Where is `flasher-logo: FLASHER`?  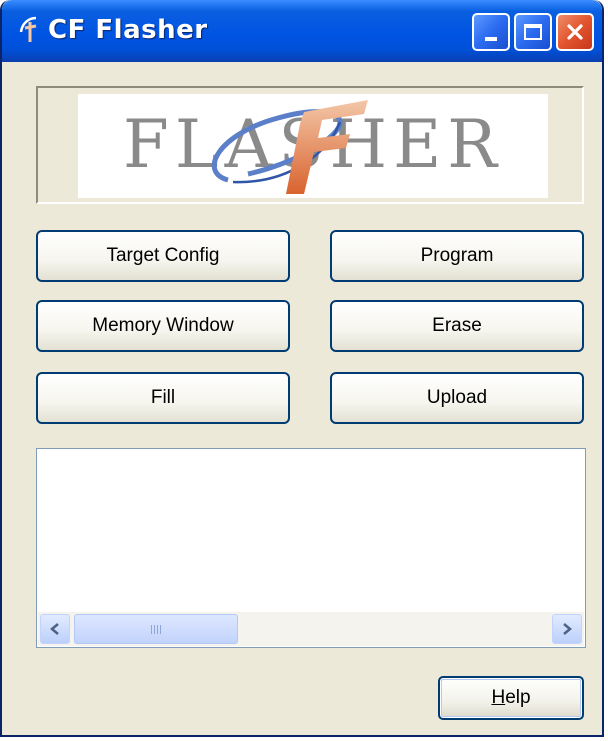
flasher-logo: FLASHER is located at coordinates (313, 146).